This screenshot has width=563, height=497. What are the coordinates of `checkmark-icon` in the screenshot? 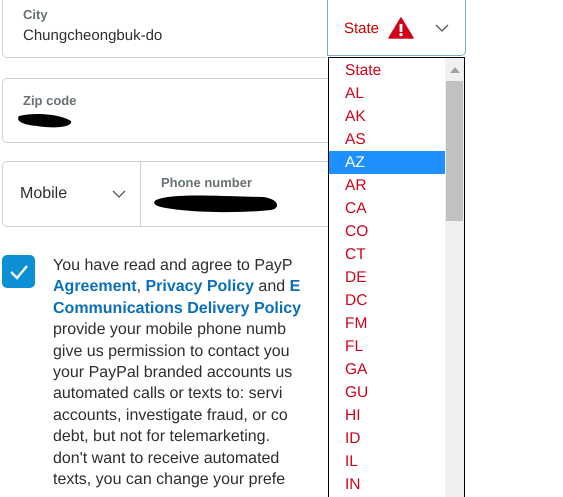 It's located at (18, 272).